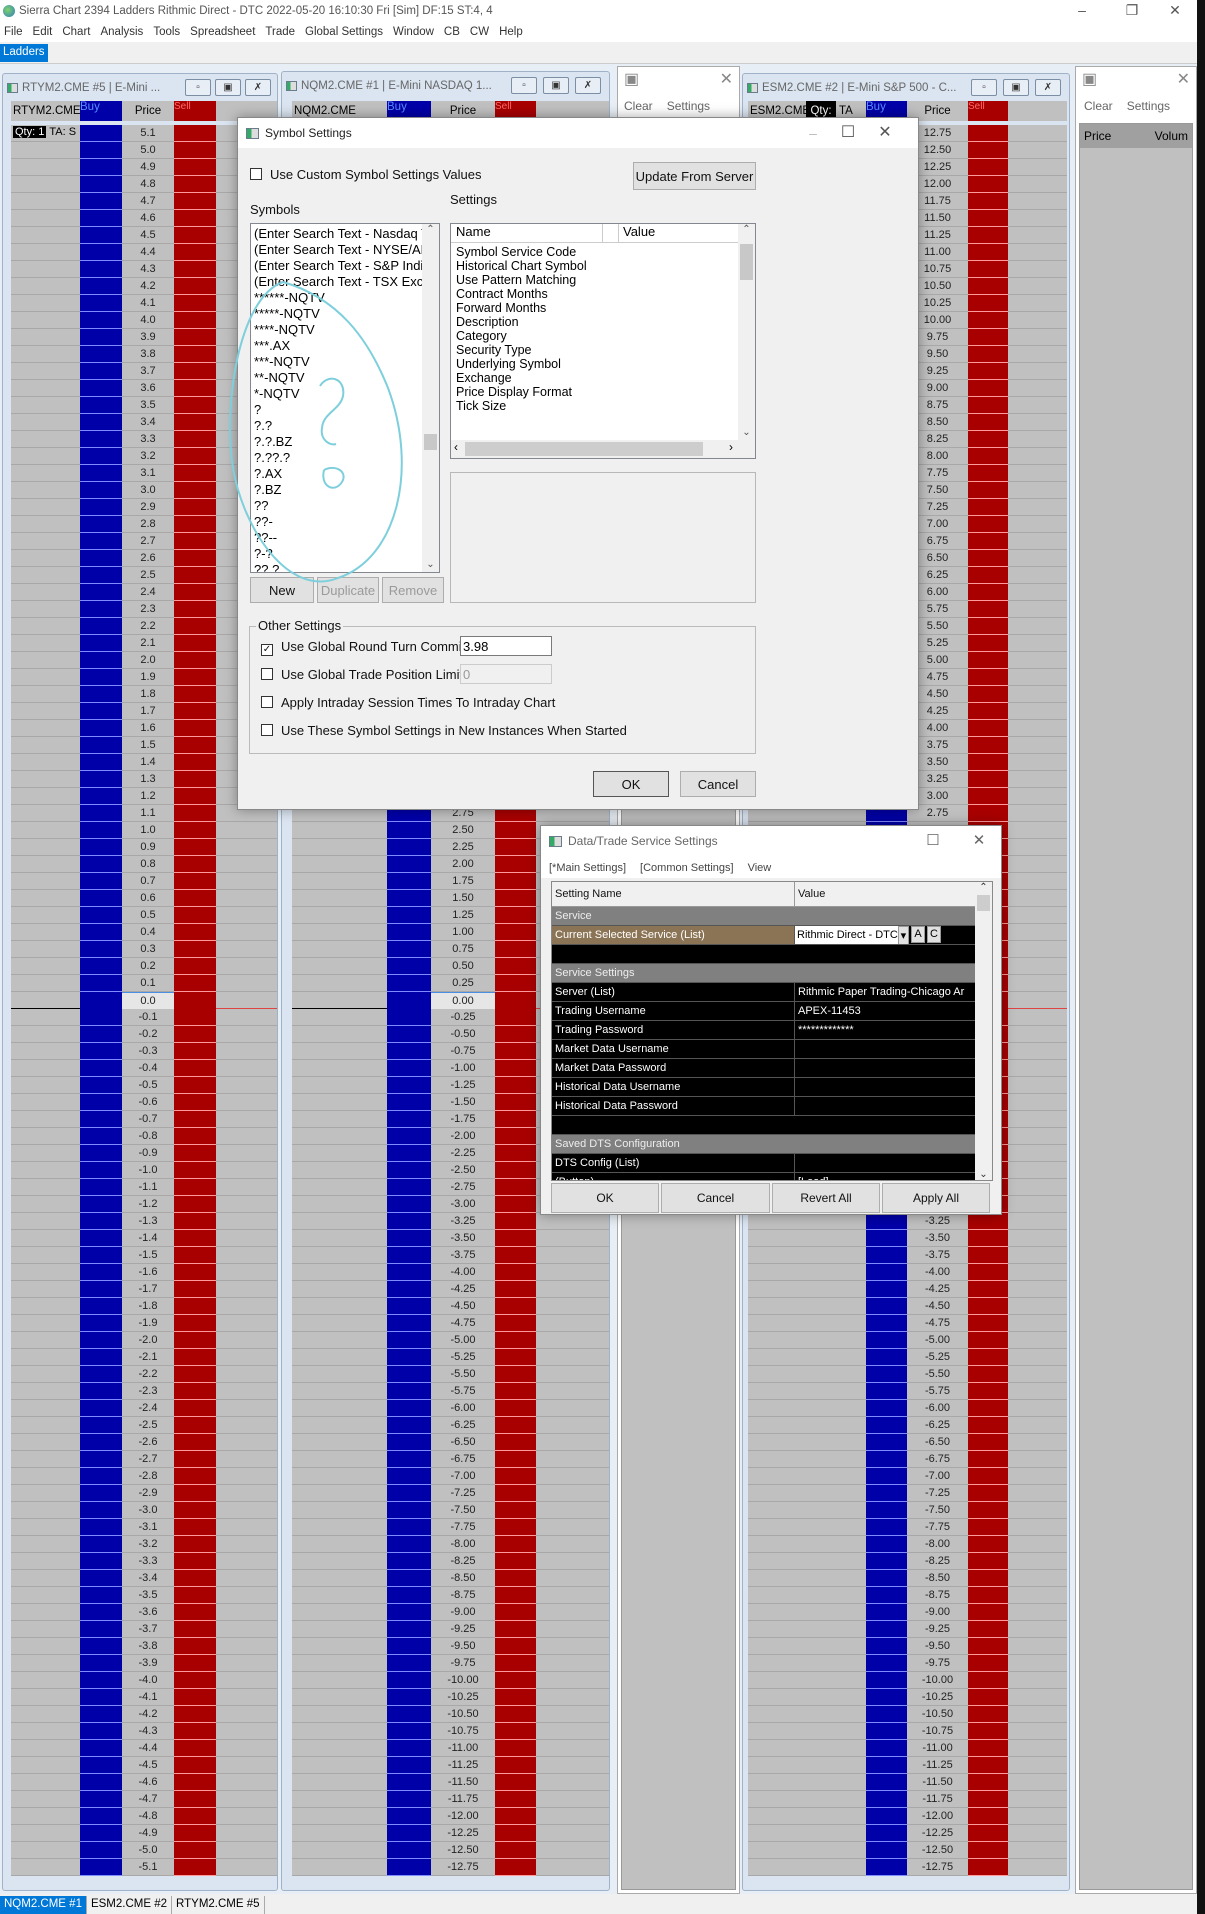  What do you see at coordinates (687, 870) in the screenshot?
I see `menu-common-settings: [Common Settings]` at bounding box center [687, 870].